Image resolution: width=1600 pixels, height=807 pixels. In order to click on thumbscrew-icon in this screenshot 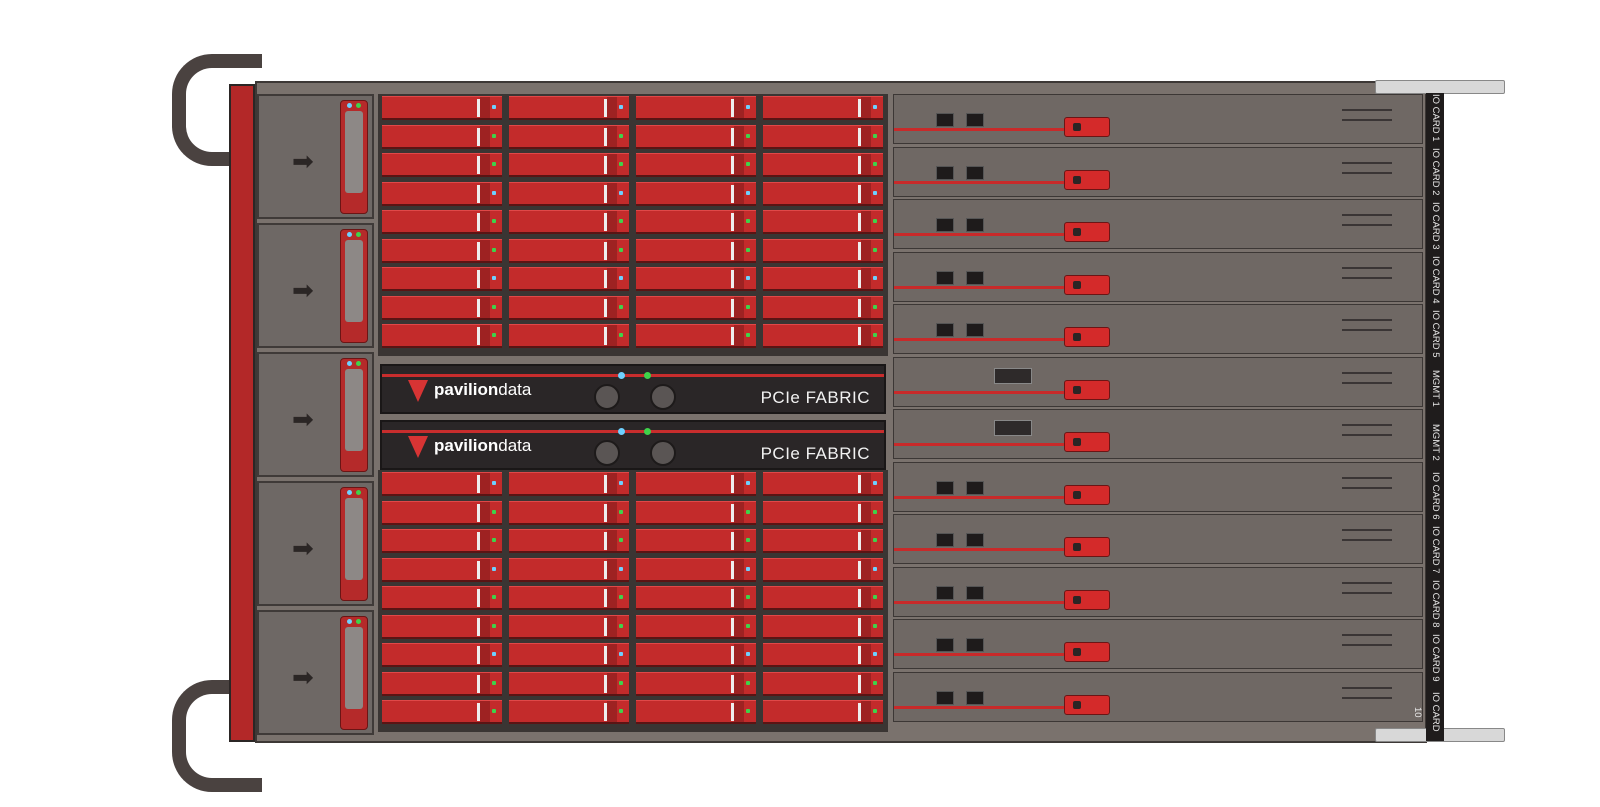, I will do `click(663, 397)`.